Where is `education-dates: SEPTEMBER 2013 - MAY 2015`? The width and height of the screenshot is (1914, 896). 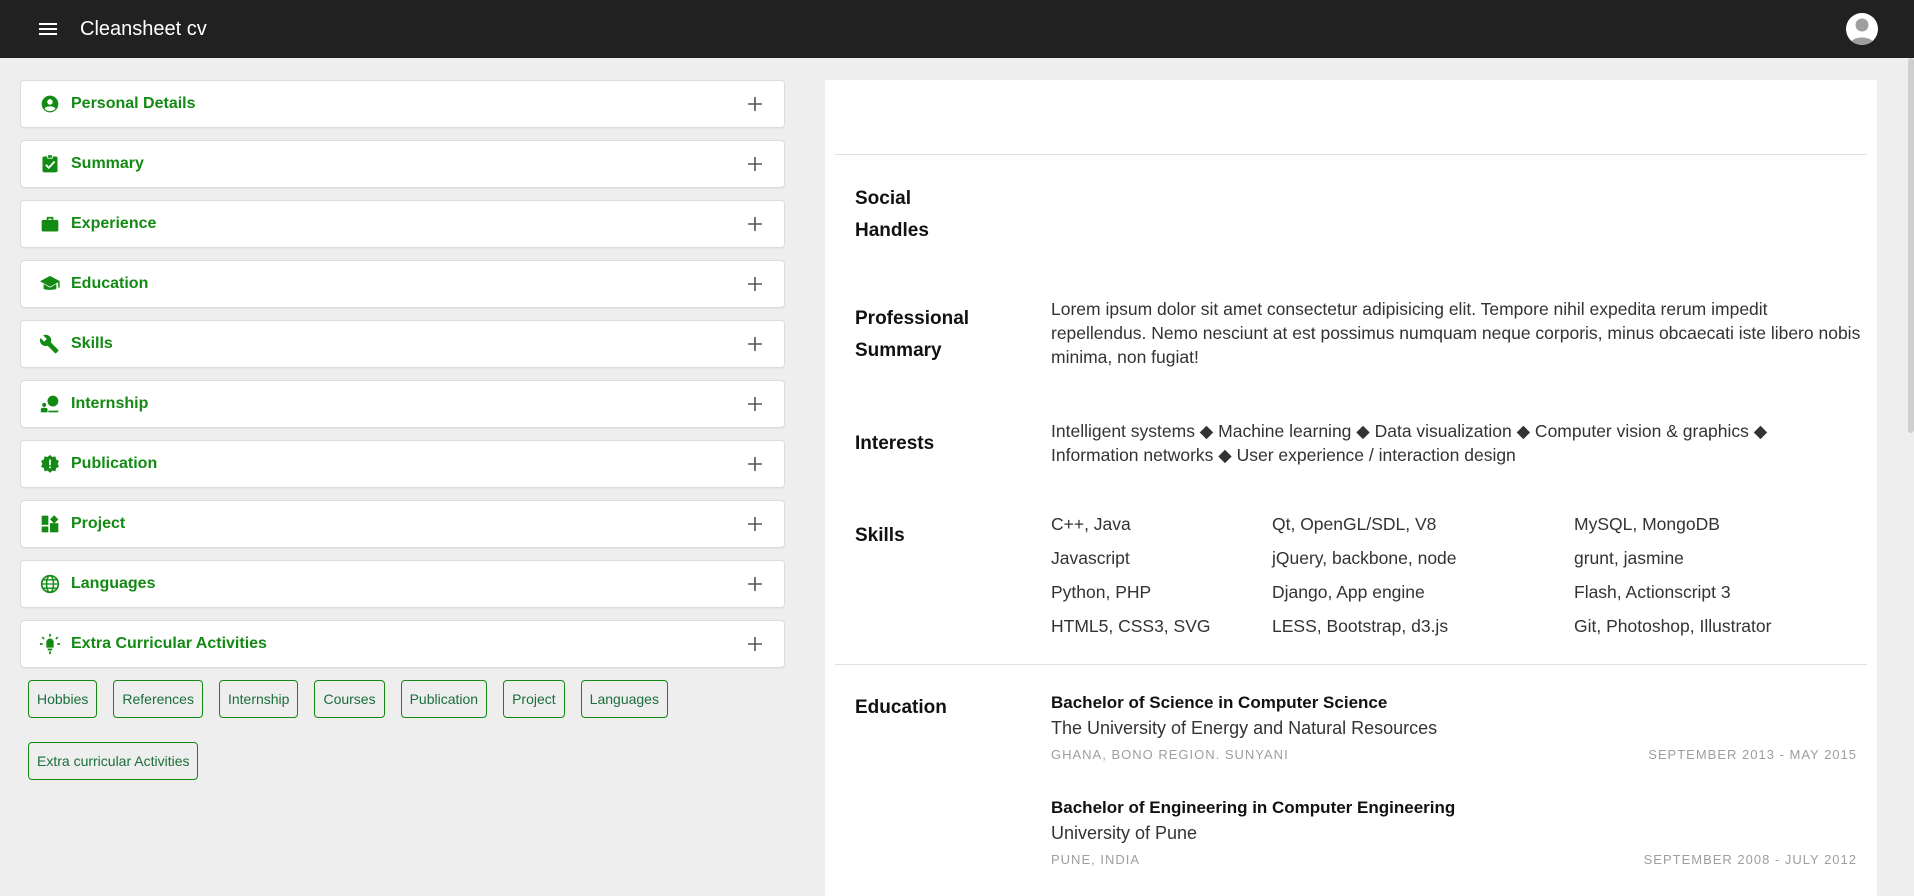
education-dates: SEPTEMBER 2013 - MAY 2015 is located at coordinates (1752, 754).